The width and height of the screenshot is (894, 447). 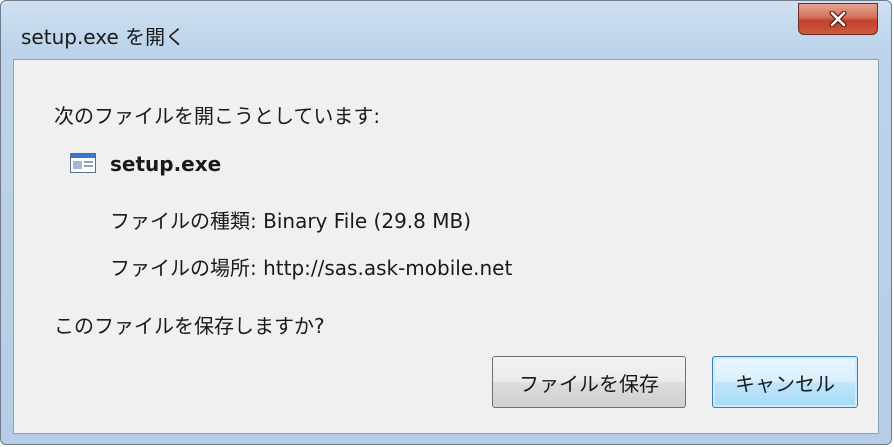 I want to click on executable-file-icon, so click(x=83, y=163).